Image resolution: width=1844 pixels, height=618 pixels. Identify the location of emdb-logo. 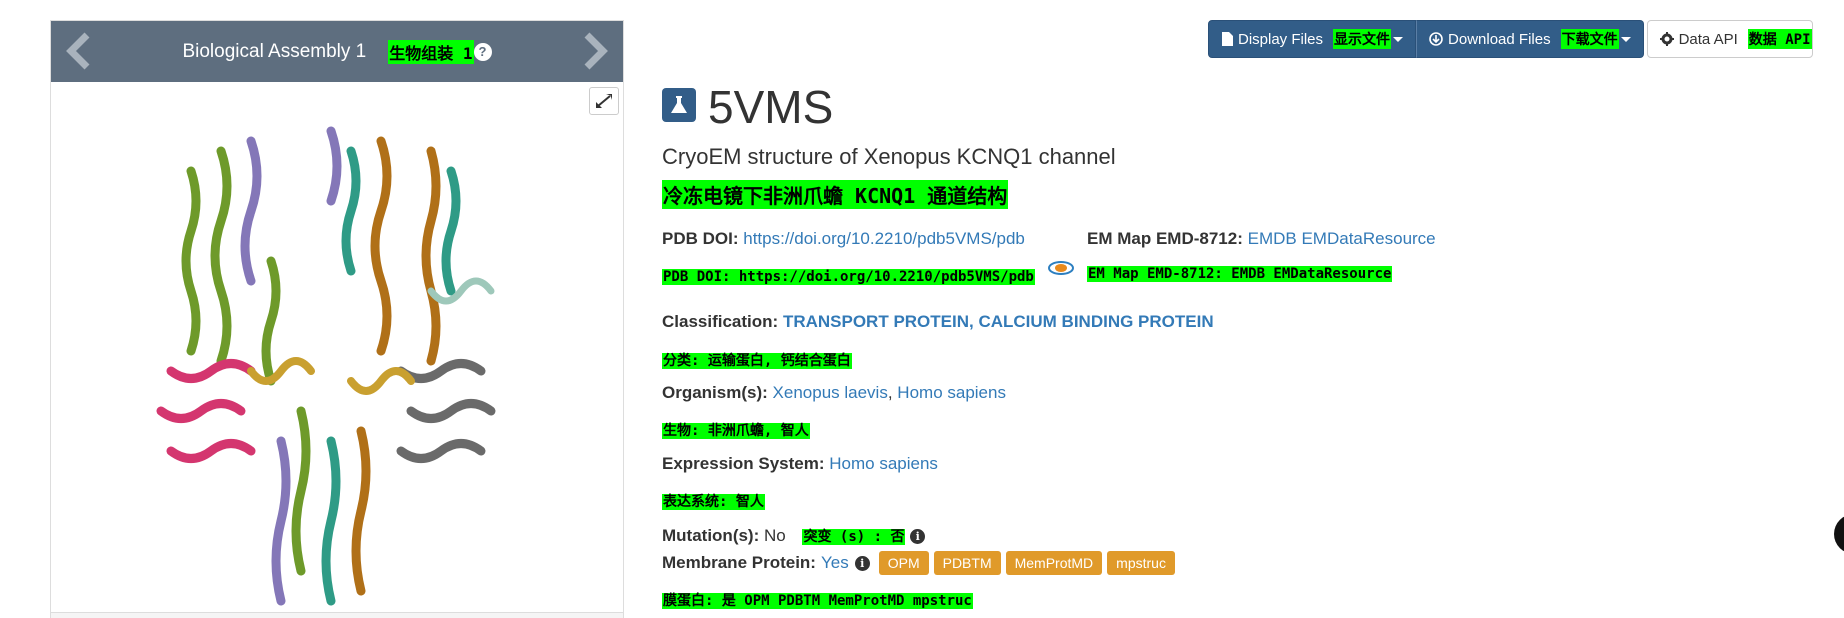
(1061, 268).